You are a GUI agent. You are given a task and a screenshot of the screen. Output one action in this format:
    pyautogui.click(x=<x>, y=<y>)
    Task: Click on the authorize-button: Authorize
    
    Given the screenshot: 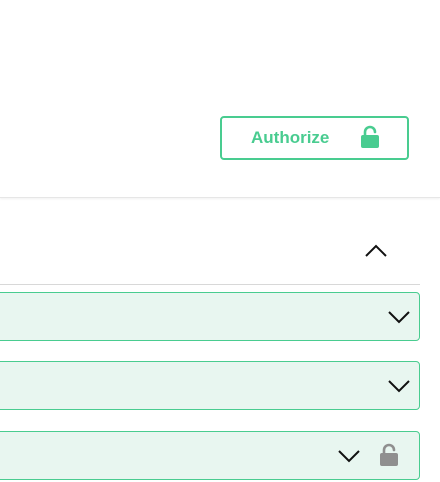 What is the action you would take?
    pyautogui.click(x=314, y=138)
    